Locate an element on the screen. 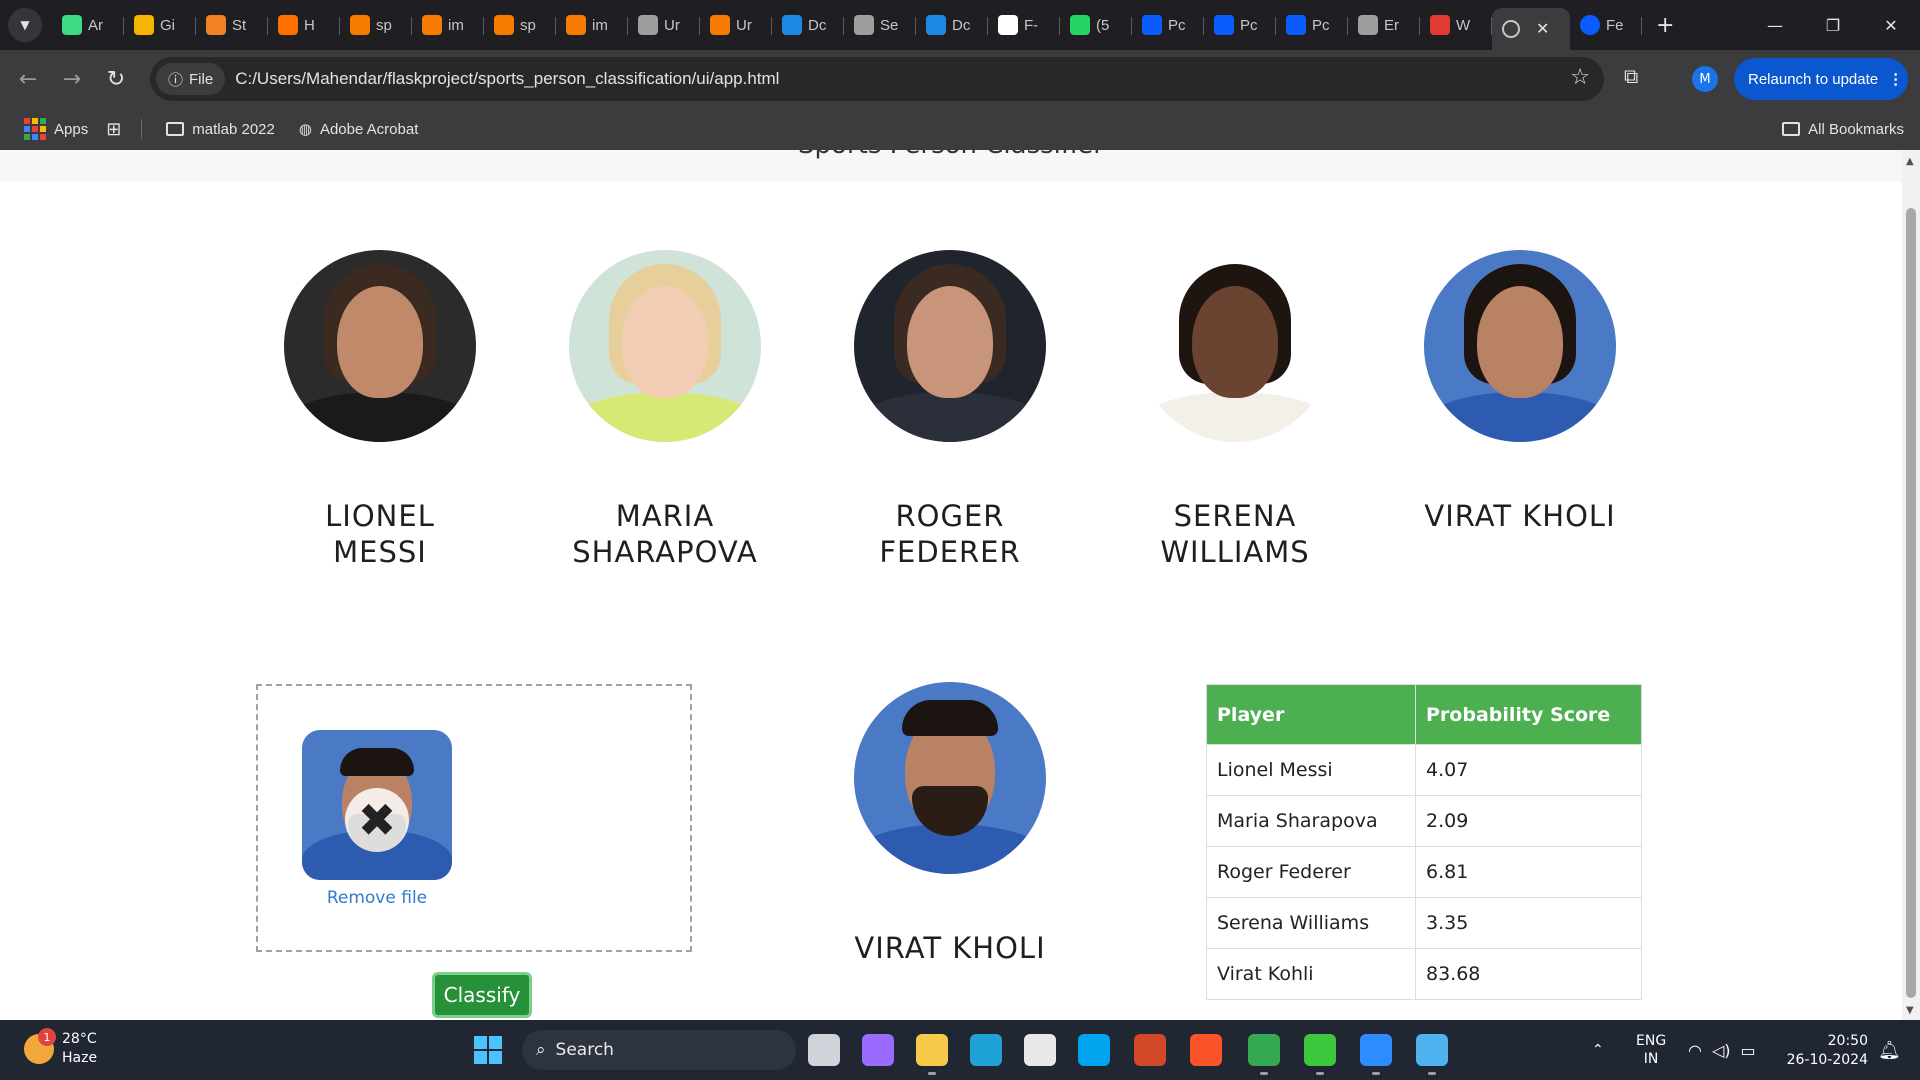 This screenshot has height=1080, width=1920. copilot-icon is located at coordinates (878, 1050).